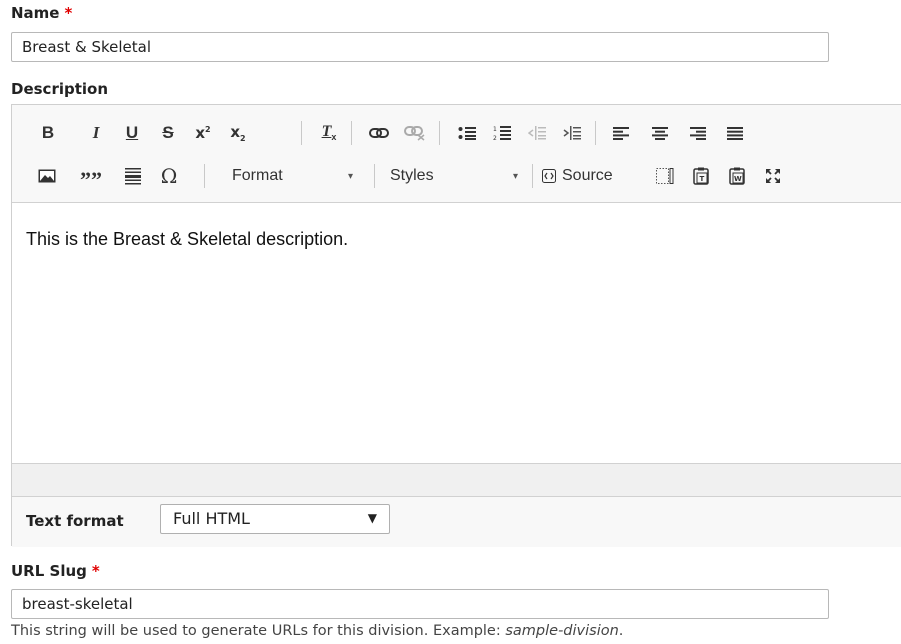 The width and height of the screenshot is (901, 644). What do you see at coordinates (35, 13) in the screenshot?
I see `name-label-text: Name` at bounding box center [35, 13].